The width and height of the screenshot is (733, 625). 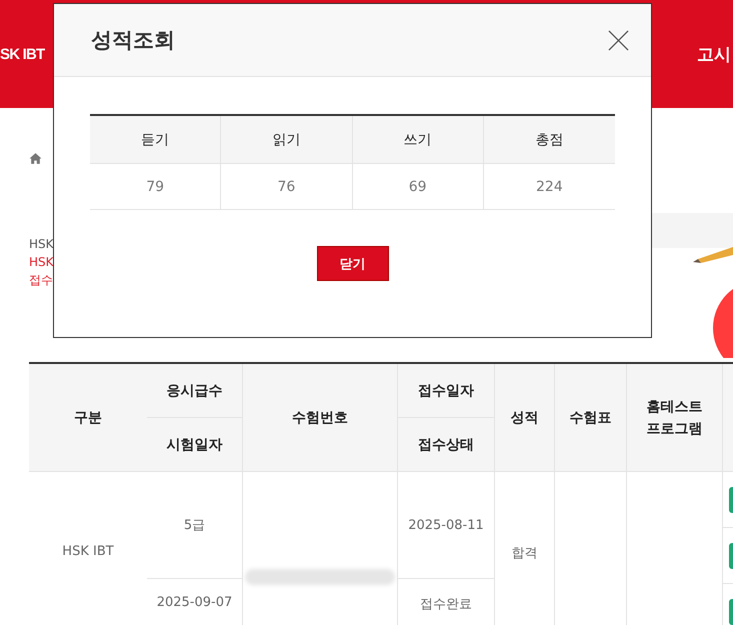 What do you see at coordinates (675, 418) in the screenshot?
I see `column-header: 홈테스트 프로그램` at bounding box center [675, 418].